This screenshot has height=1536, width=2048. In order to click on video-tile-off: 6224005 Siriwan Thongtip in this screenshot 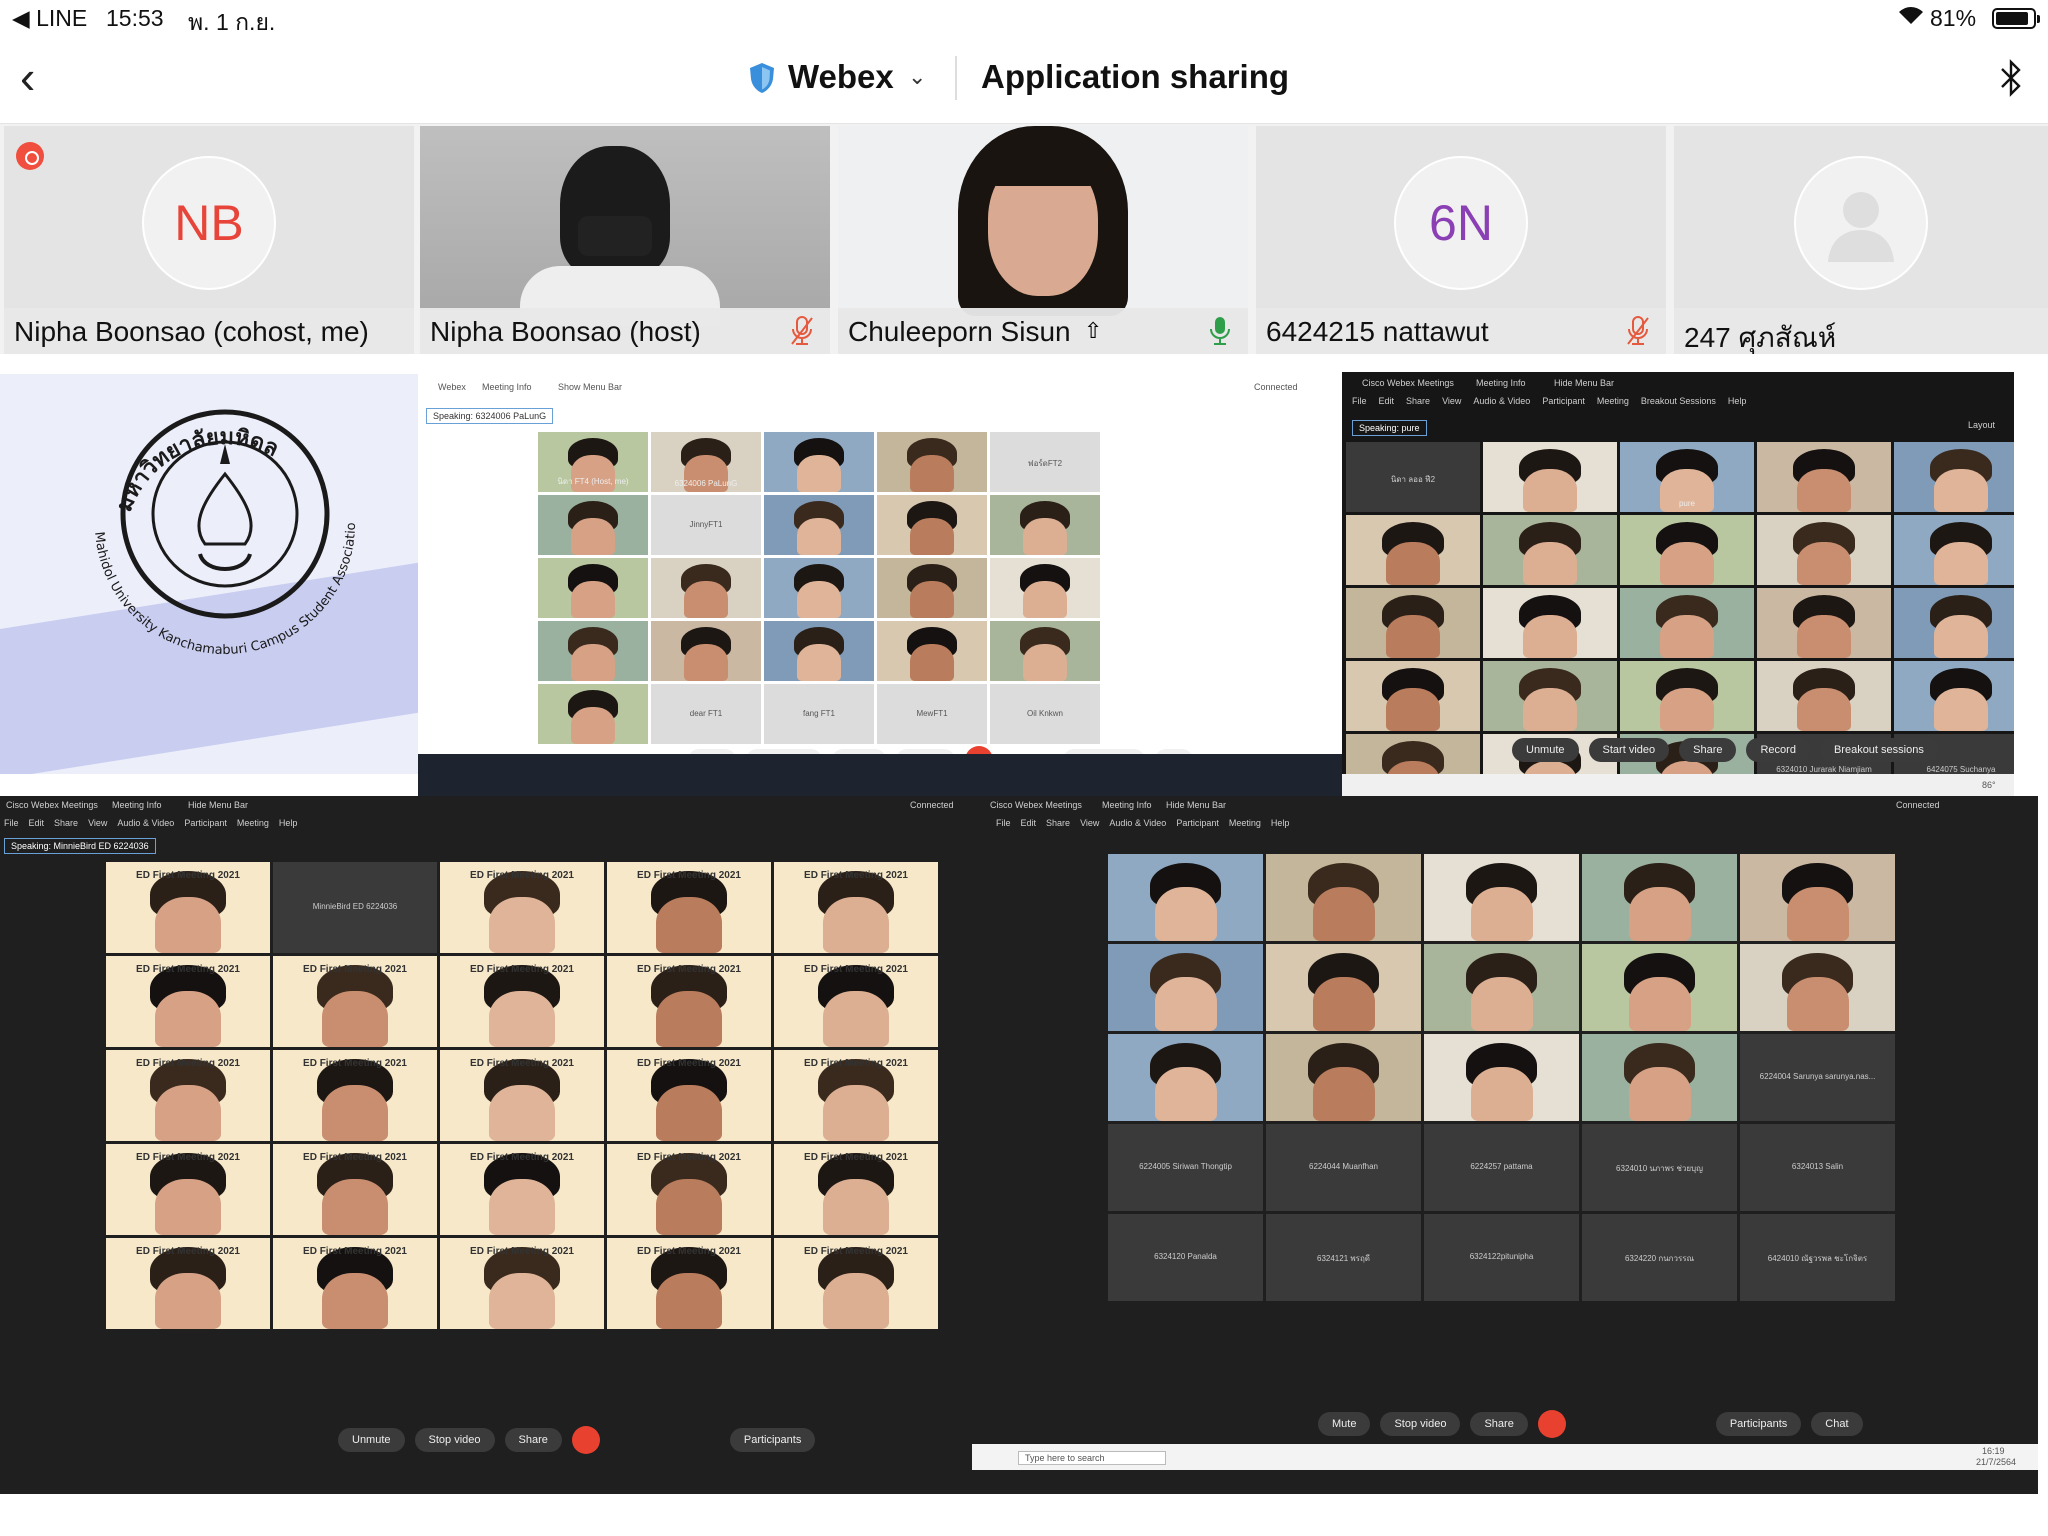, I will do `click(1185, 1167)`.